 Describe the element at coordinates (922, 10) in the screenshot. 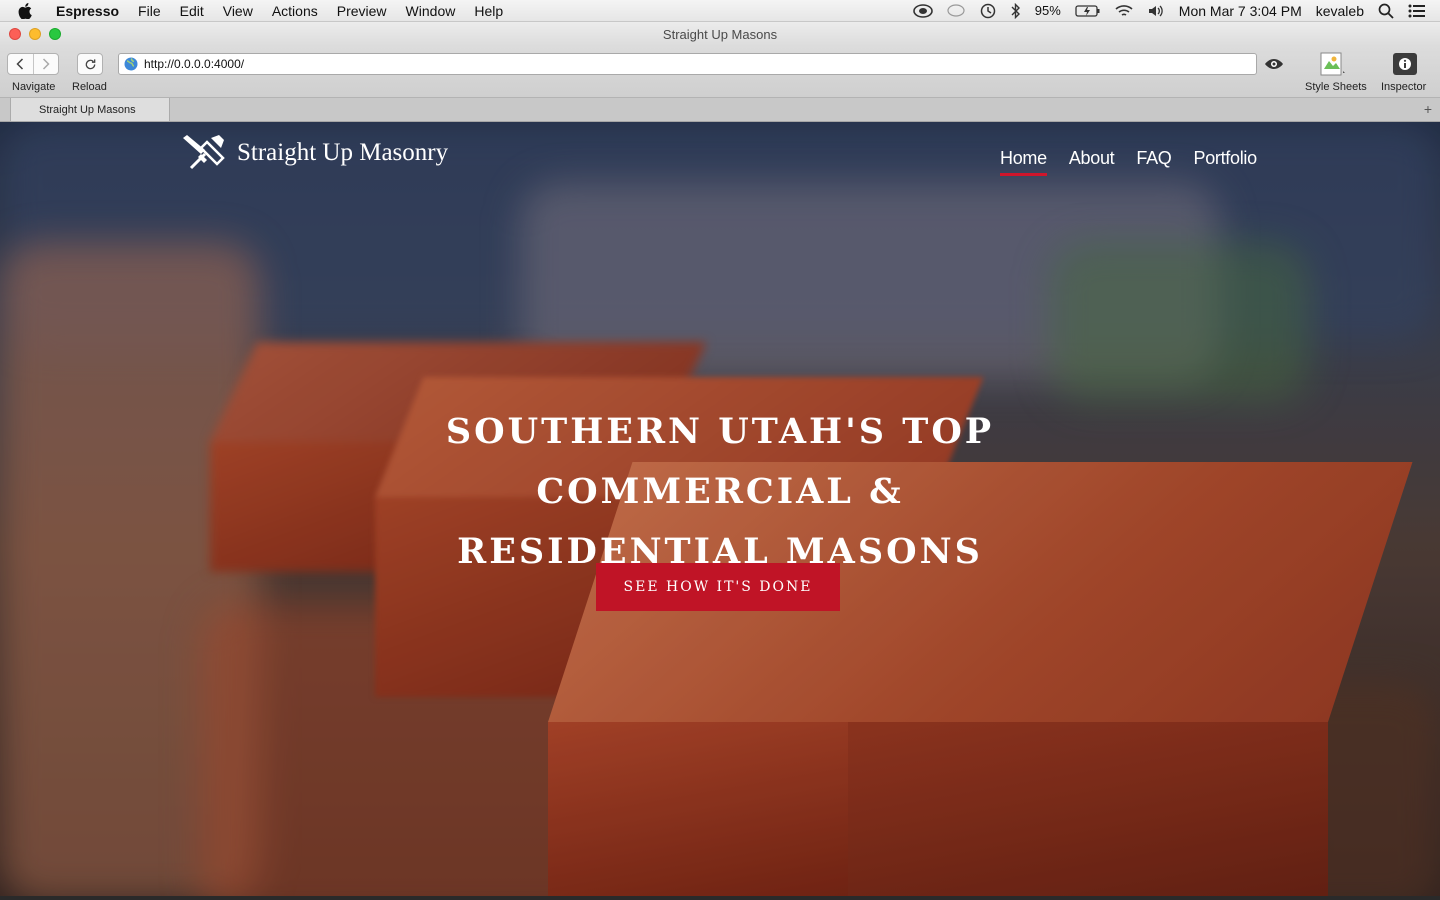

I see `creative-cloud-icon` at that location.